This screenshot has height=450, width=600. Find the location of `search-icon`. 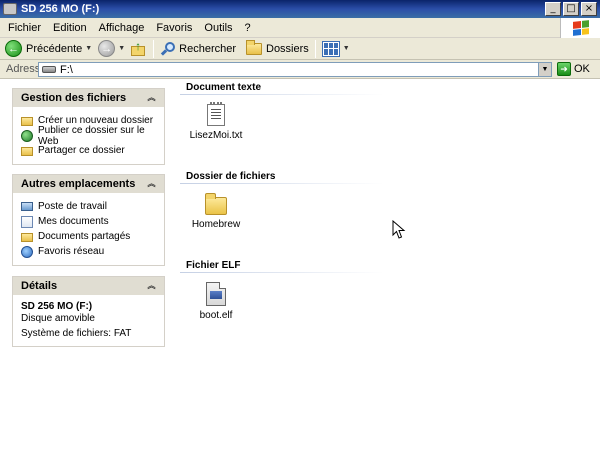

search-icon is located at coordinates (168, 49).